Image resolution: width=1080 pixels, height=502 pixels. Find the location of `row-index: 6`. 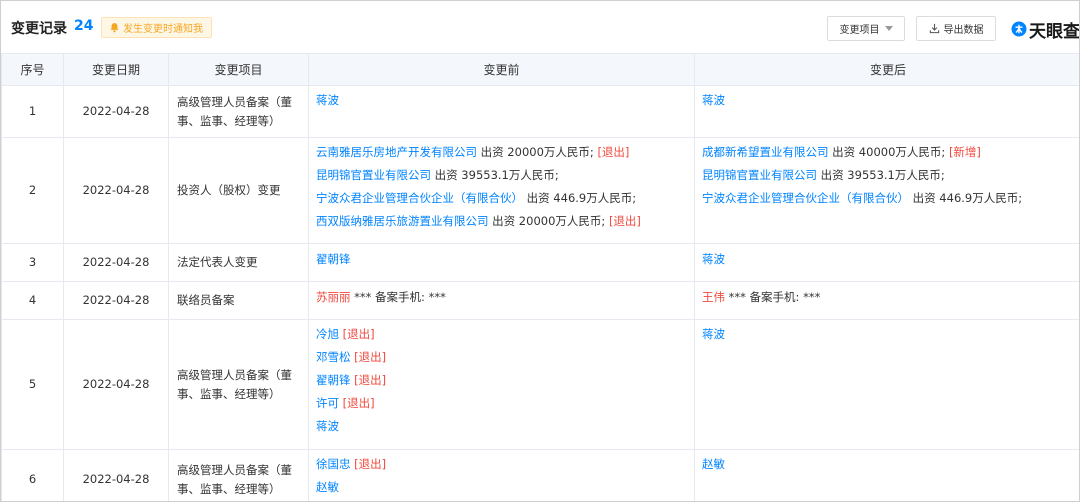

row-index: 6 is located at coordinates (32, 475).